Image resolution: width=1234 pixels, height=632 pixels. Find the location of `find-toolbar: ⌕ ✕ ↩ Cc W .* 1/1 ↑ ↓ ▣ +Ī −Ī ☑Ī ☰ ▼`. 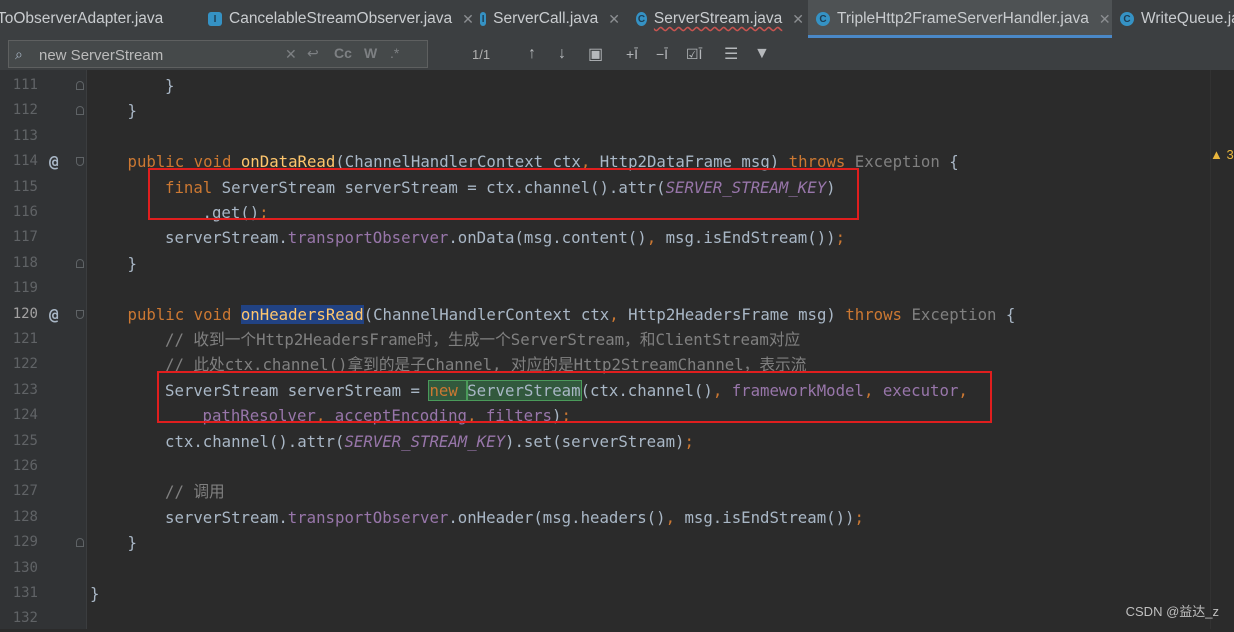

find-toolbar: ⌕ ✕ ↩ Cc W .* 1/1 ↑ ↓ ▣ +Ī −Ī ☑Ī ☰ ▼ is located at coordinates (617, 54).